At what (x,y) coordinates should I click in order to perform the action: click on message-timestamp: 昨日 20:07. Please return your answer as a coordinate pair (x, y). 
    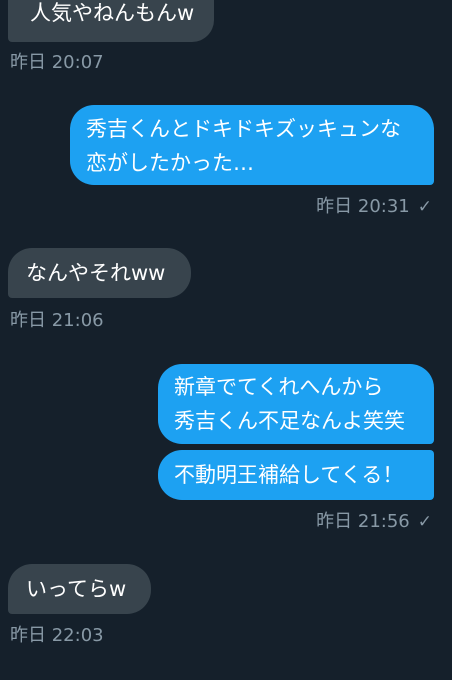
    Looking at the image, I should click on (57, 62).